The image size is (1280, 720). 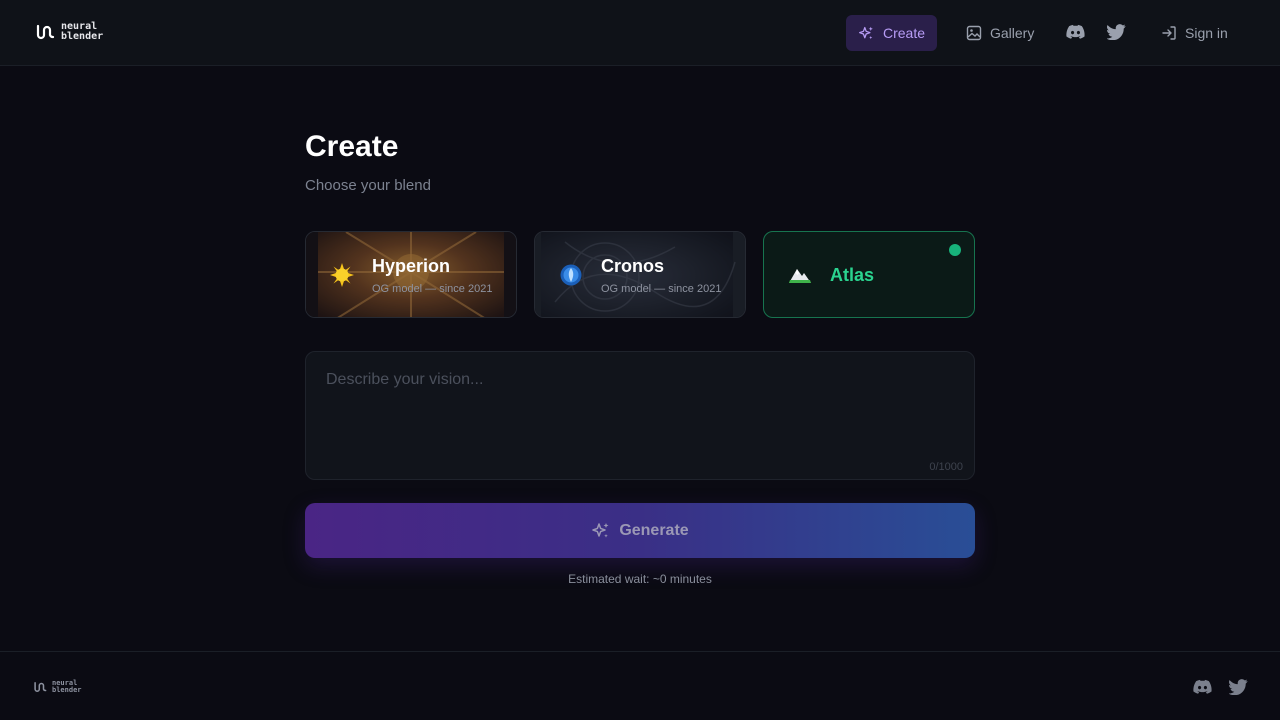 I want to click on estimated-wait: Estimated wait: ~0 minutes, so click(x=640, y=579).